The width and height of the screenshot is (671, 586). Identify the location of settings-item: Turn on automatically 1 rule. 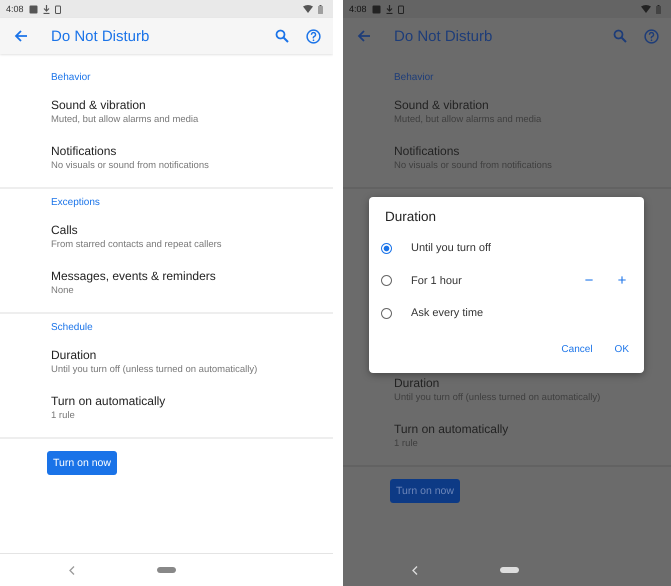
(166, 408).